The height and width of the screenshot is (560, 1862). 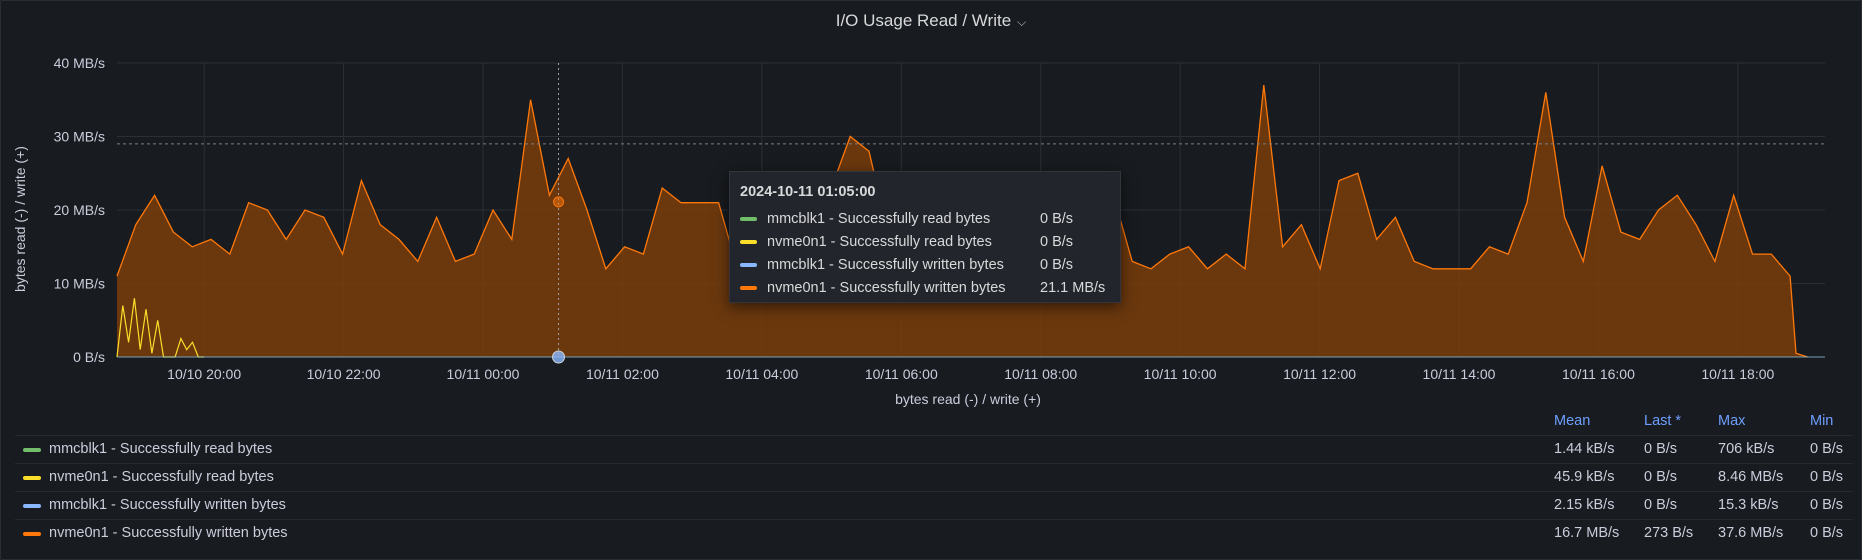 I want to click on tooltip-series-name: mmcblk1 - Successfully written bytes, so click(x=885, y=264).